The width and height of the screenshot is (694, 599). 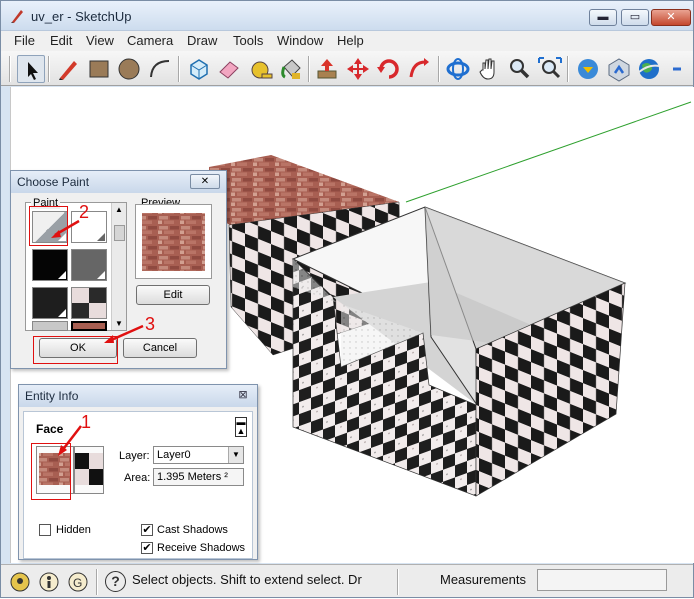 I want to click on google-signin-icon: G, so click(x=78, y=582).